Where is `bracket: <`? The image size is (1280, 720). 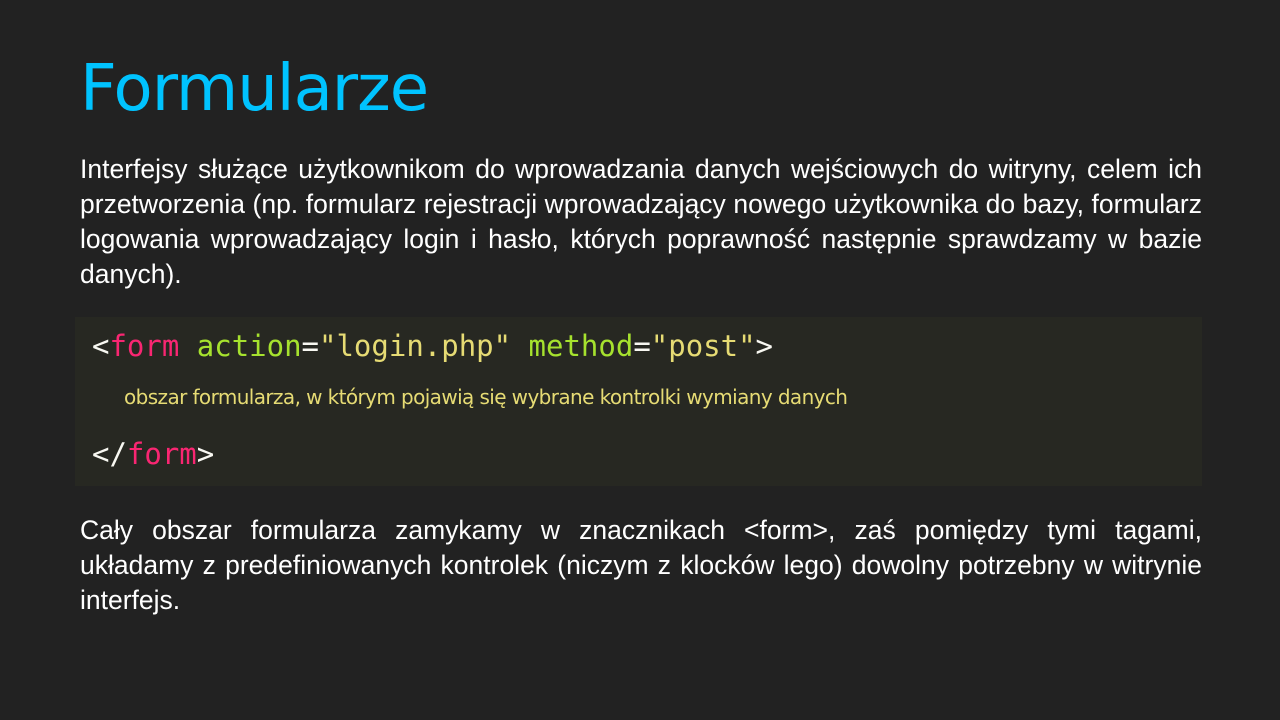 bracket: < is located at coordinates (101, 346).